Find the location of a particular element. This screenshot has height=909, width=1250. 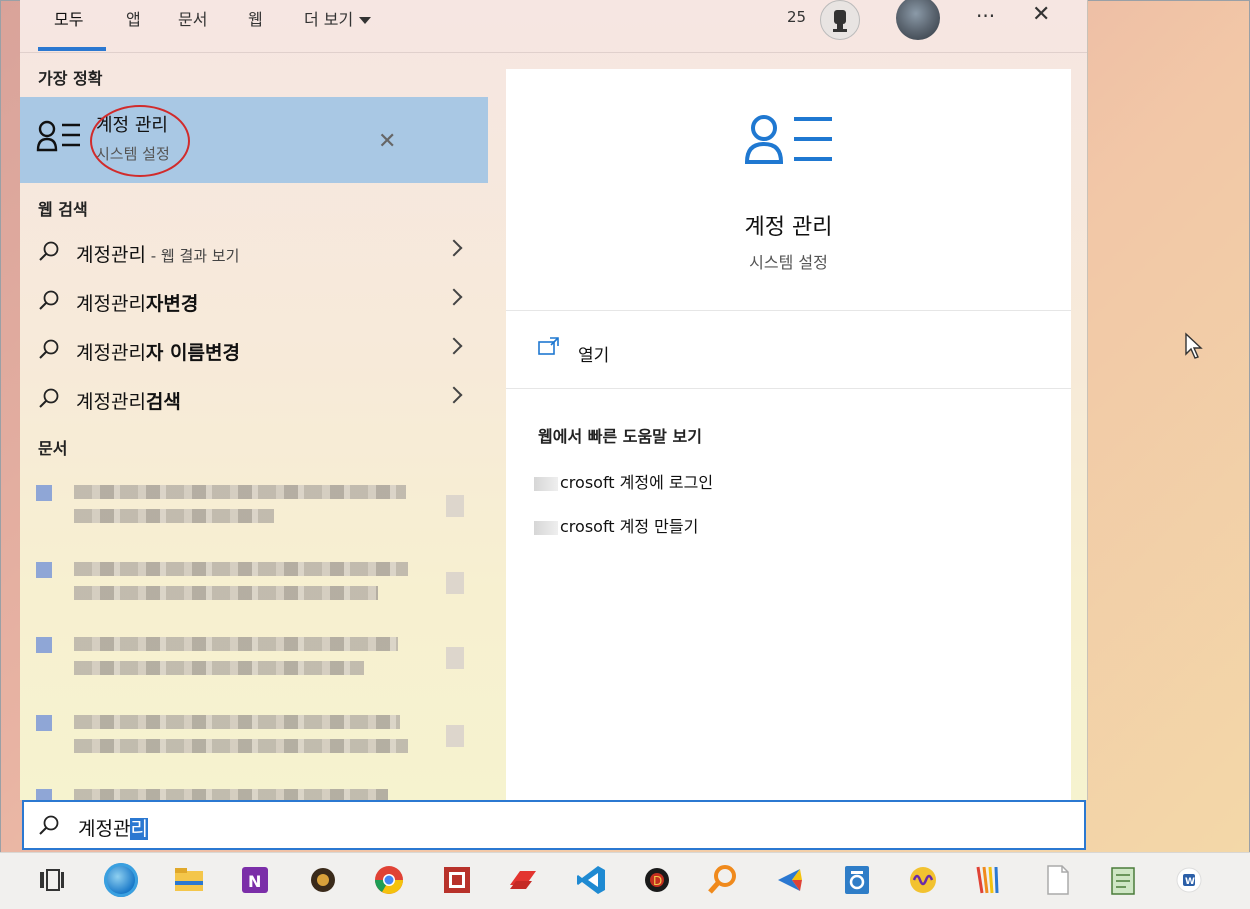

suggestion-text: 계정관리자 이름변경 is located at coordinates (158, 351).